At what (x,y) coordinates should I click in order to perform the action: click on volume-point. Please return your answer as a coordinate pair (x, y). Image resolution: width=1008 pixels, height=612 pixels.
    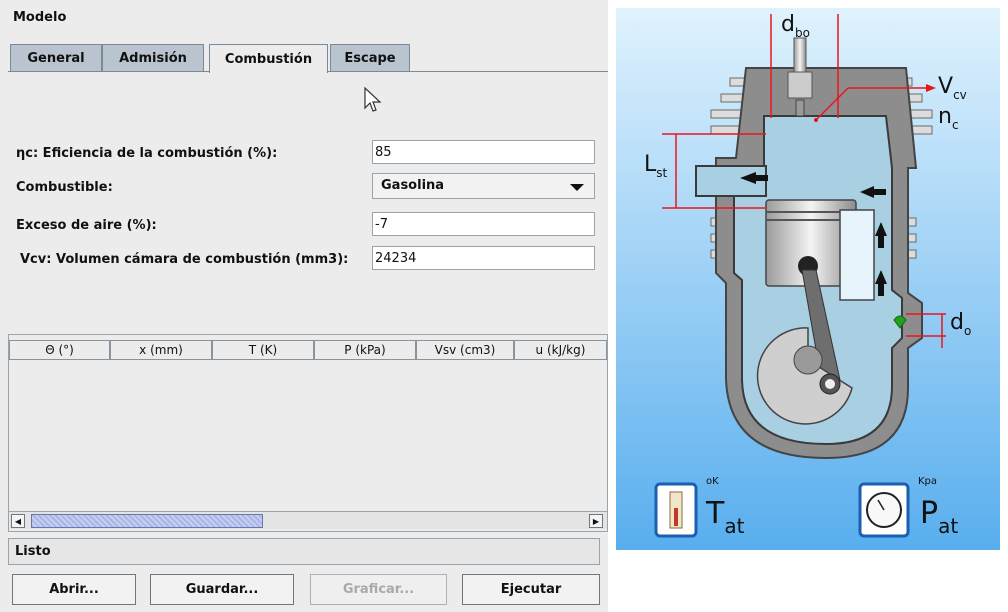
    Looking at the image, I should click on (816, 120).